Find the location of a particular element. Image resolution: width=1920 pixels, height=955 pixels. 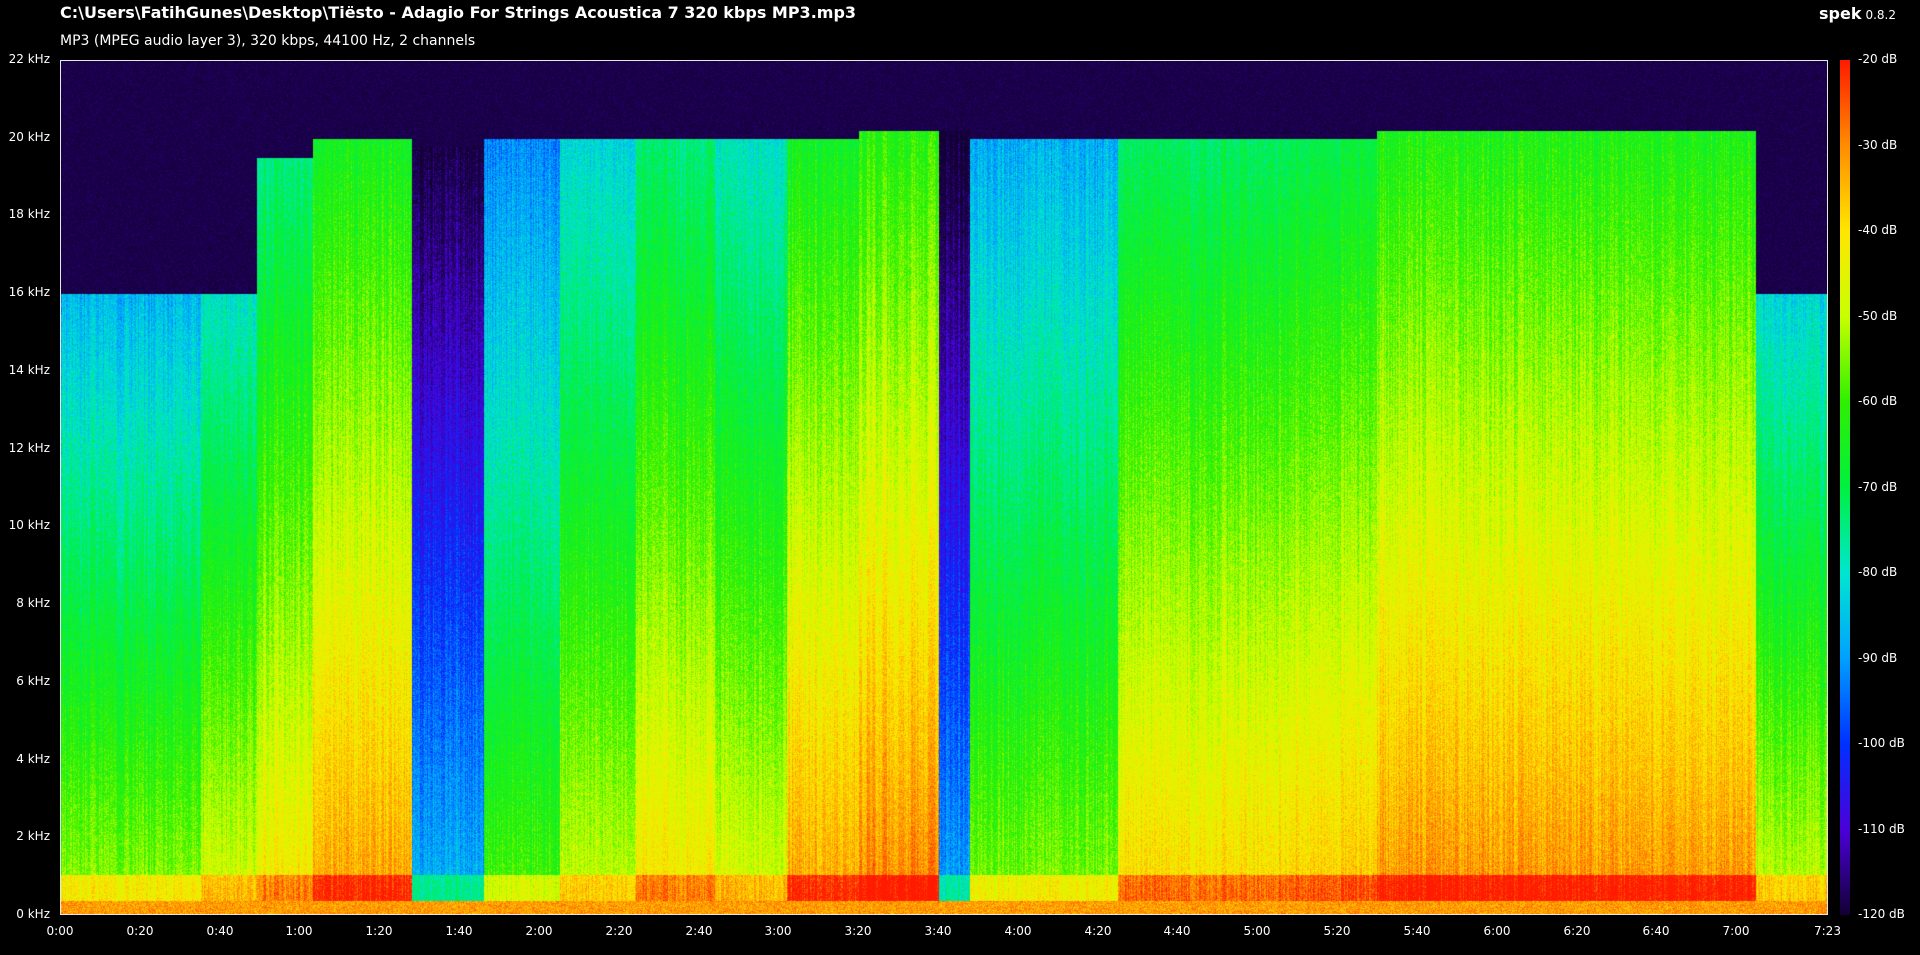

db-tick-label: -20 dB is located at coordinates (1878, 59).